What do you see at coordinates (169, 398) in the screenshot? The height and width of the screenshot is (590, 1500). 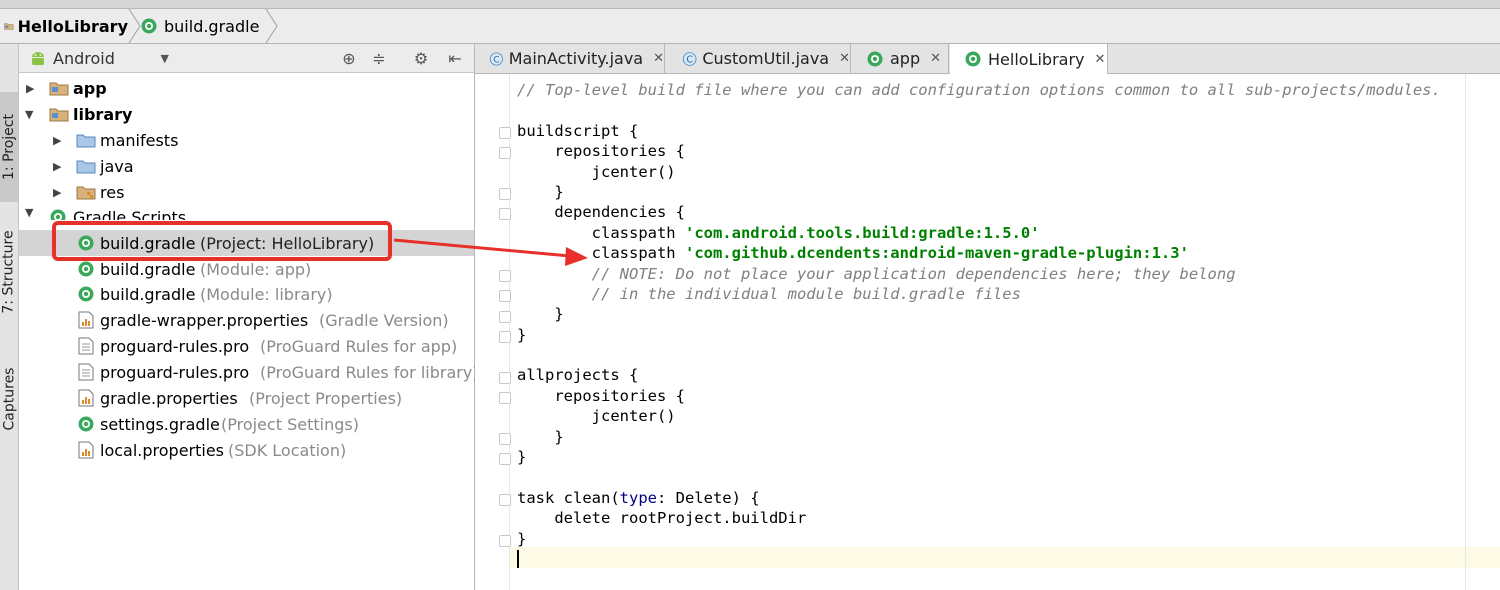 I see `tree-item-label: gradle.properties` at bounding box center [169, 398].